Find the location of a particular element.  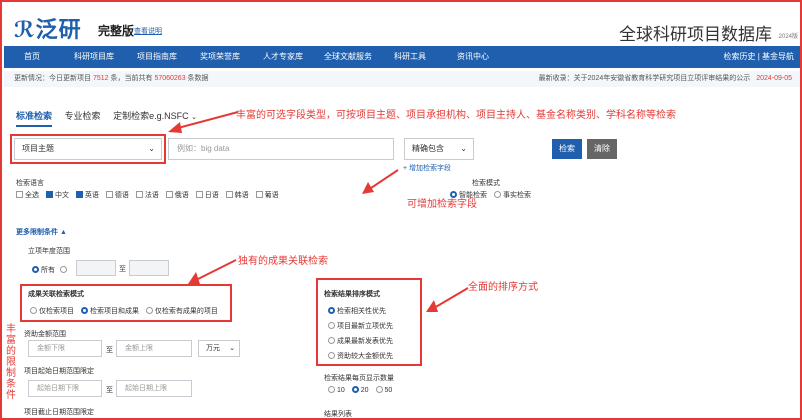

start-date-from-input: 起始日期下限 is located at coordinates (65, 388).